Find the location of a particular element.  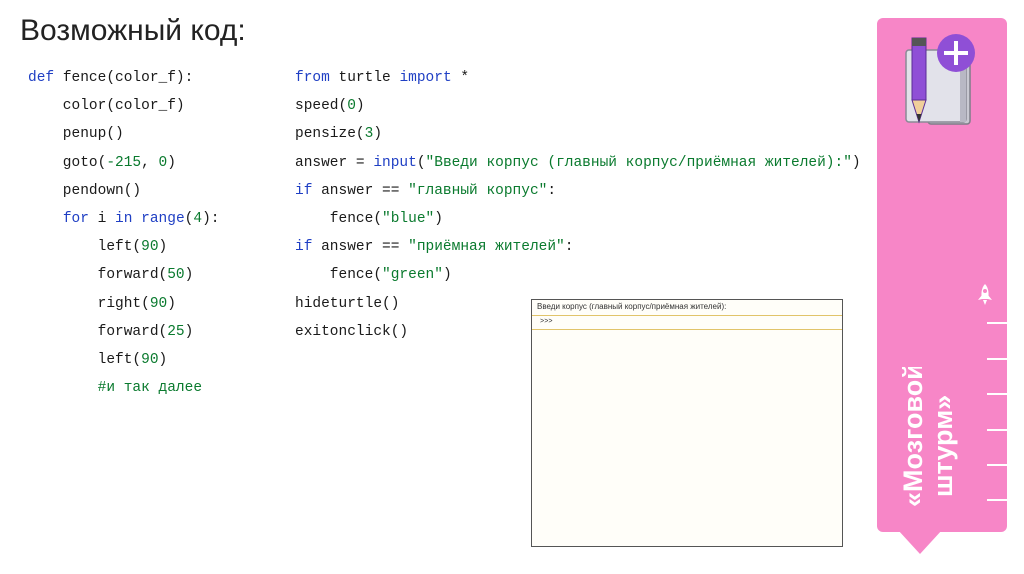

code-line: from turtle import * is located at coordinates (578, 78).